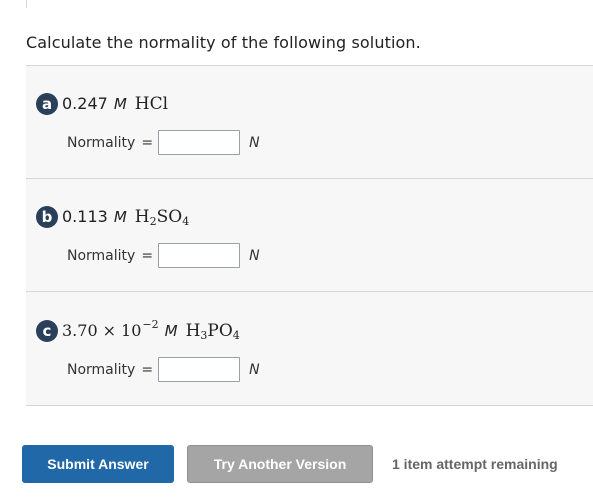  I want to click on part-b-normality-row: Normality = N, so click(163, 255).